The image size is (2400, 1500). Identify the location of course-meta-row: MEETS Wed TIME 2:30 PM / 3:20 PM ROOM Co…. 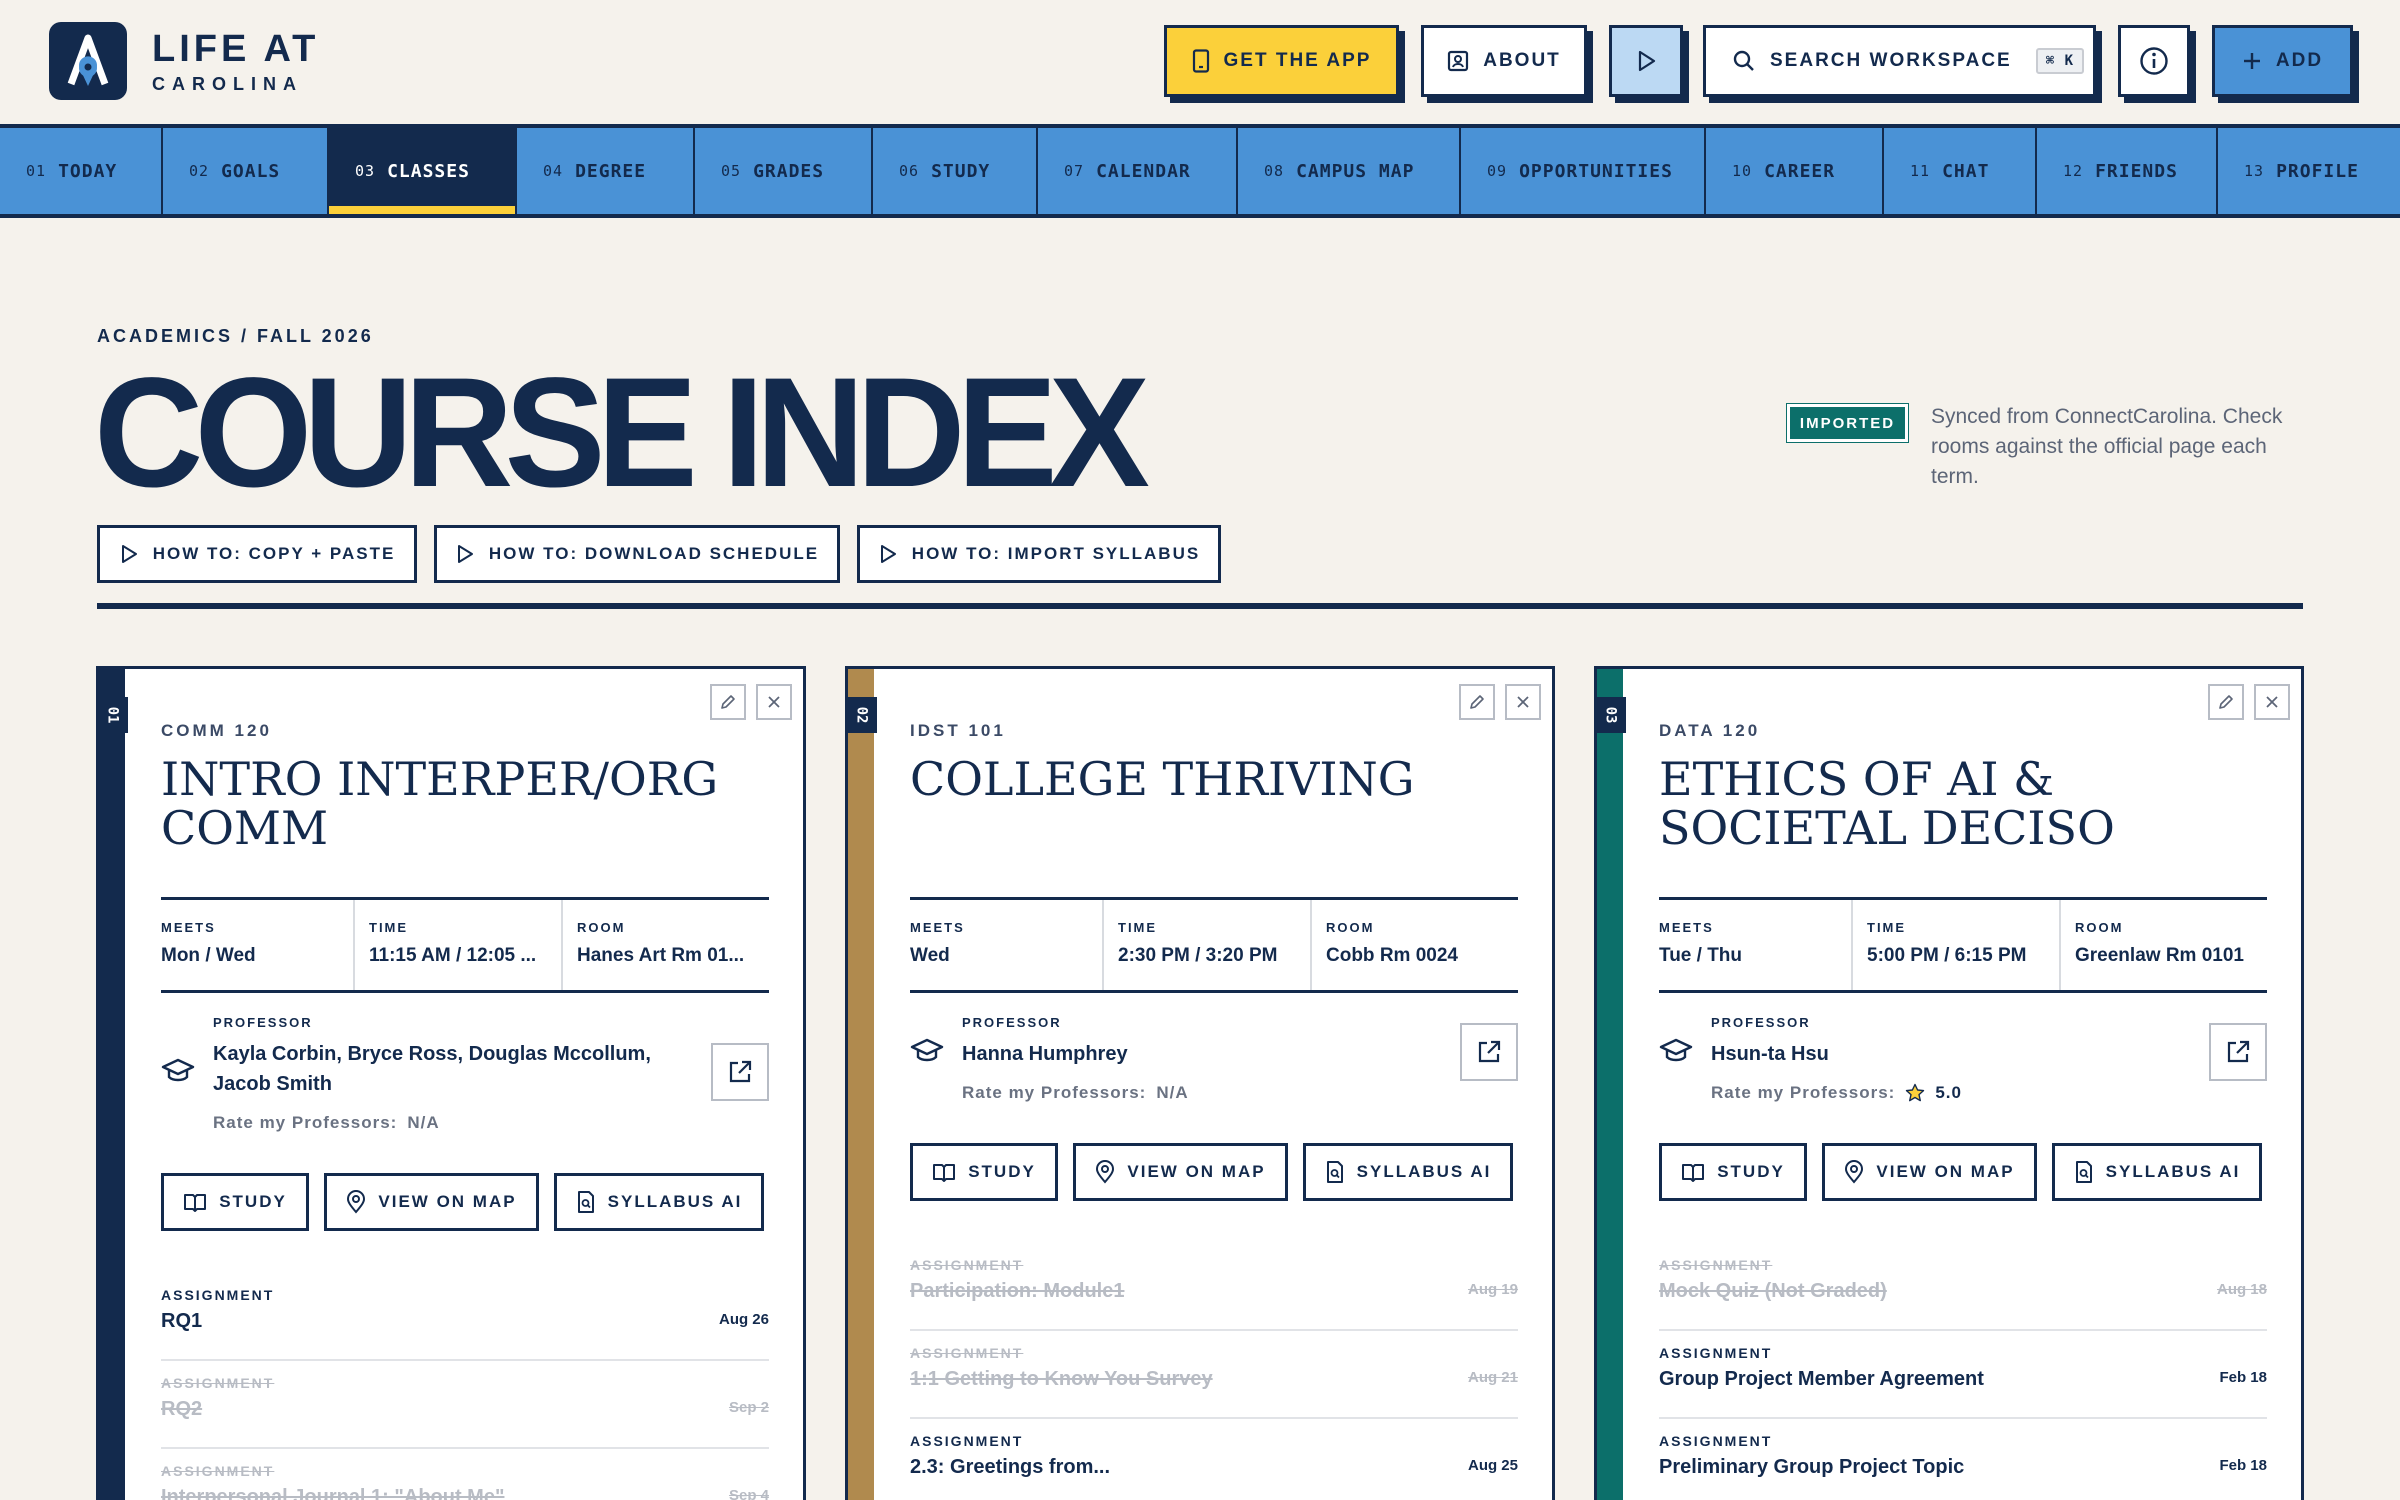
(1214, 945).